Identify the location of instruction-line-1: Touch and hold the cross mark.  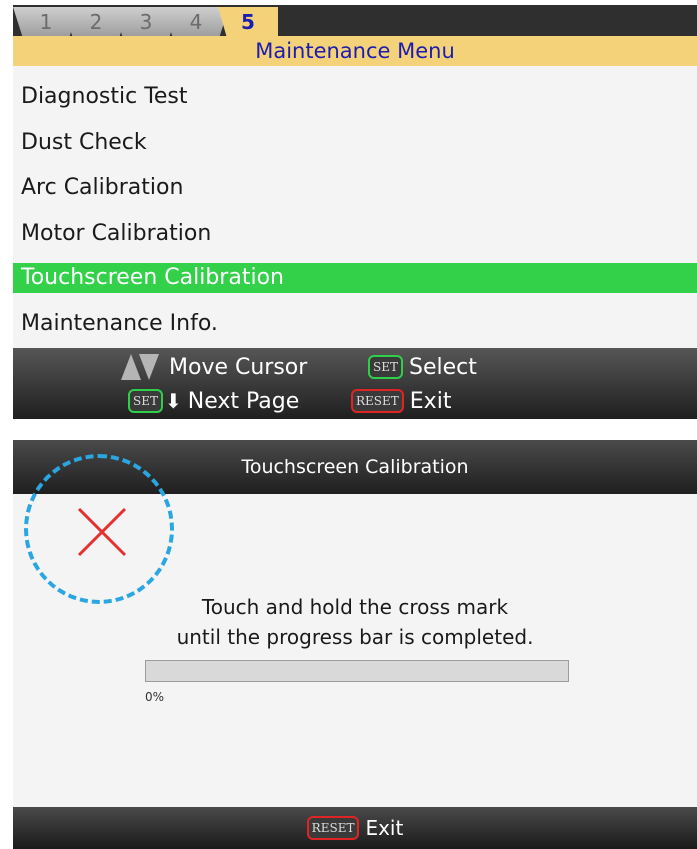
(355, 607).